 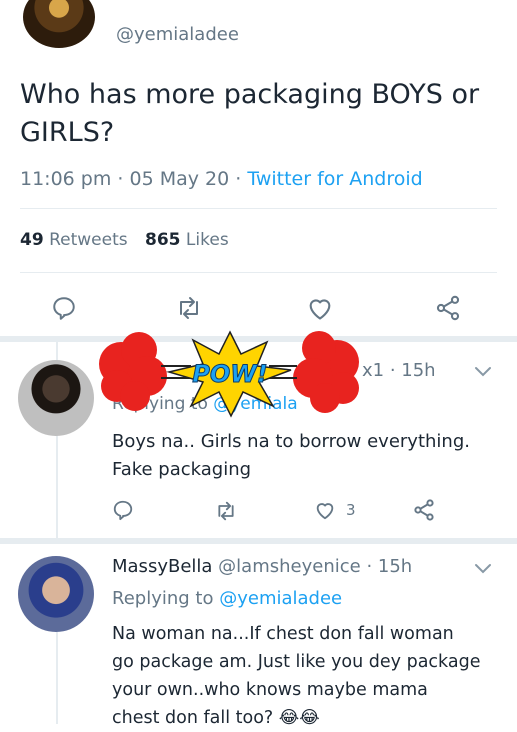 What do you see at coordinates (289, 566) in the screenshot?
I see `reply-author-handle: @lamsheyenice` at bounding box center [289, 566].